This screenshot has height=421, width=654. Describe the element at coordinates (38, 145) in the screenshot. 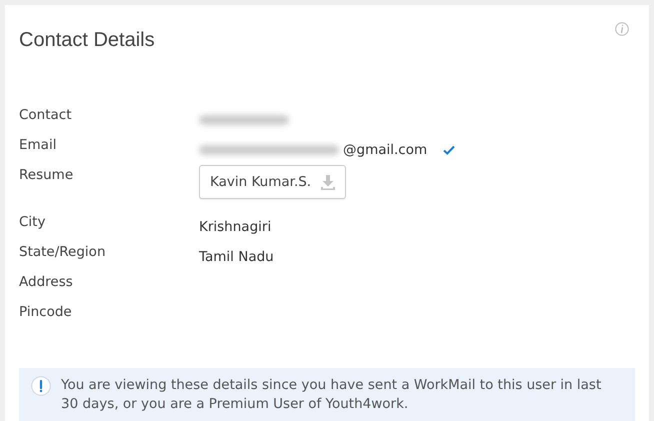

I see `field-label: Email` at that location.